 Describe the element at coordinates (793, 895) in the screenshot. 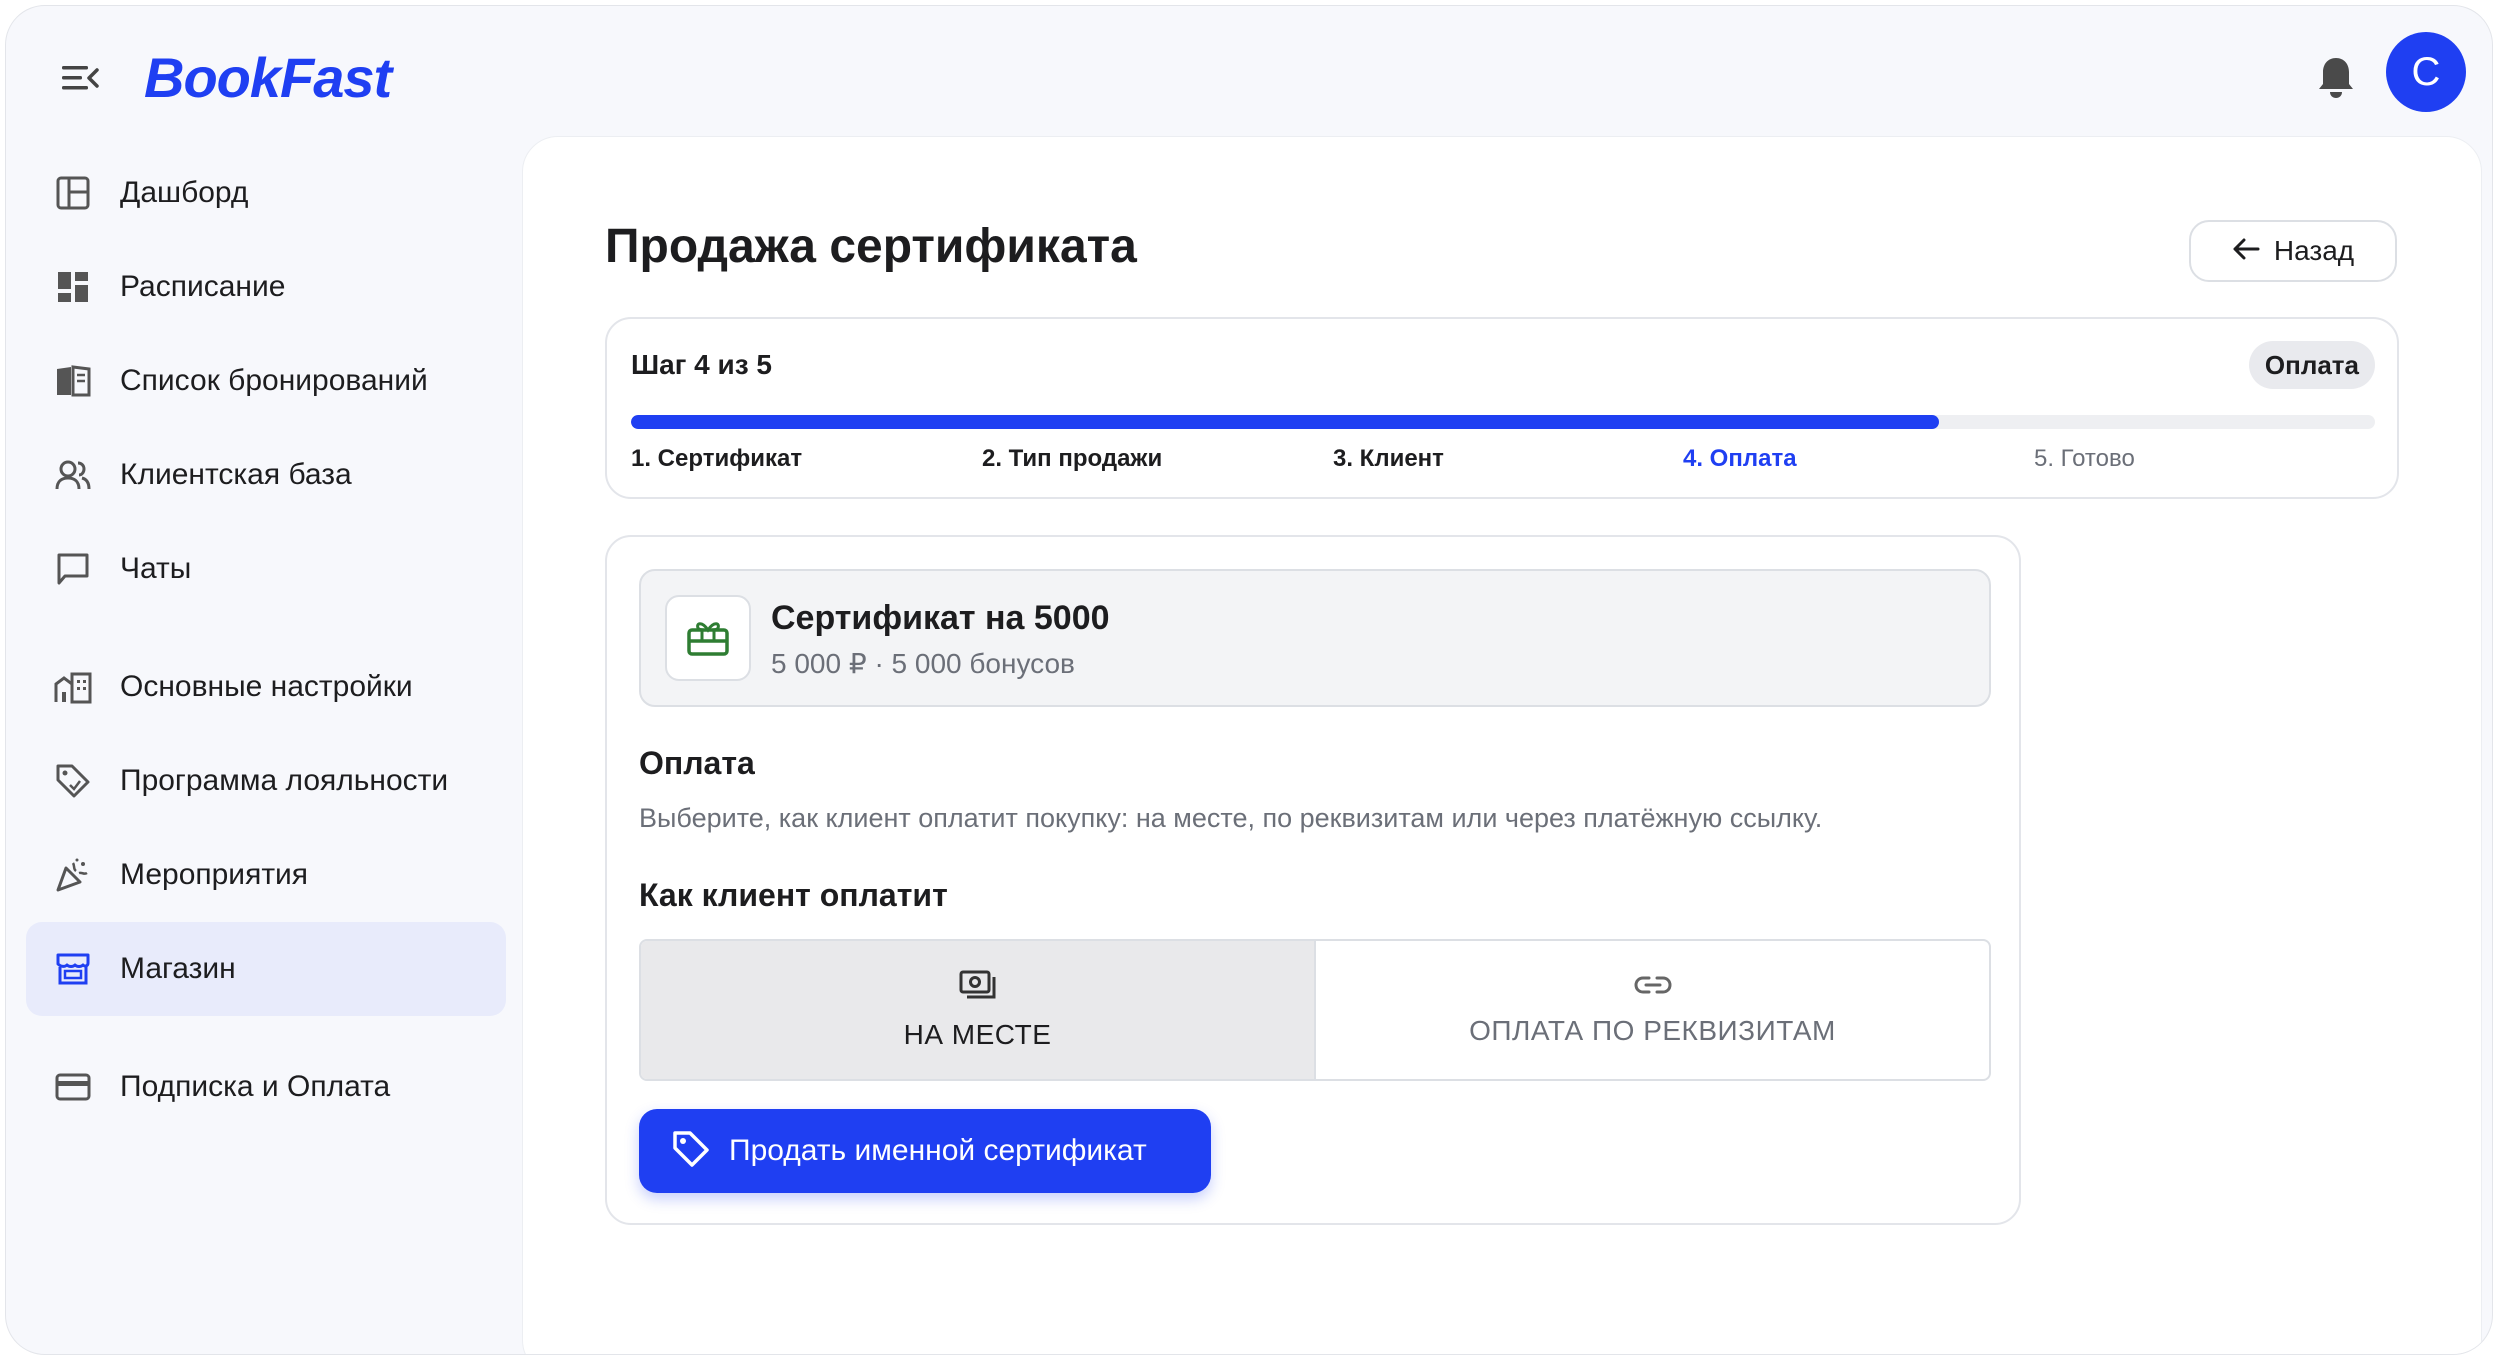

I see `payment-method-title: Как клиент оплатит` at that location.